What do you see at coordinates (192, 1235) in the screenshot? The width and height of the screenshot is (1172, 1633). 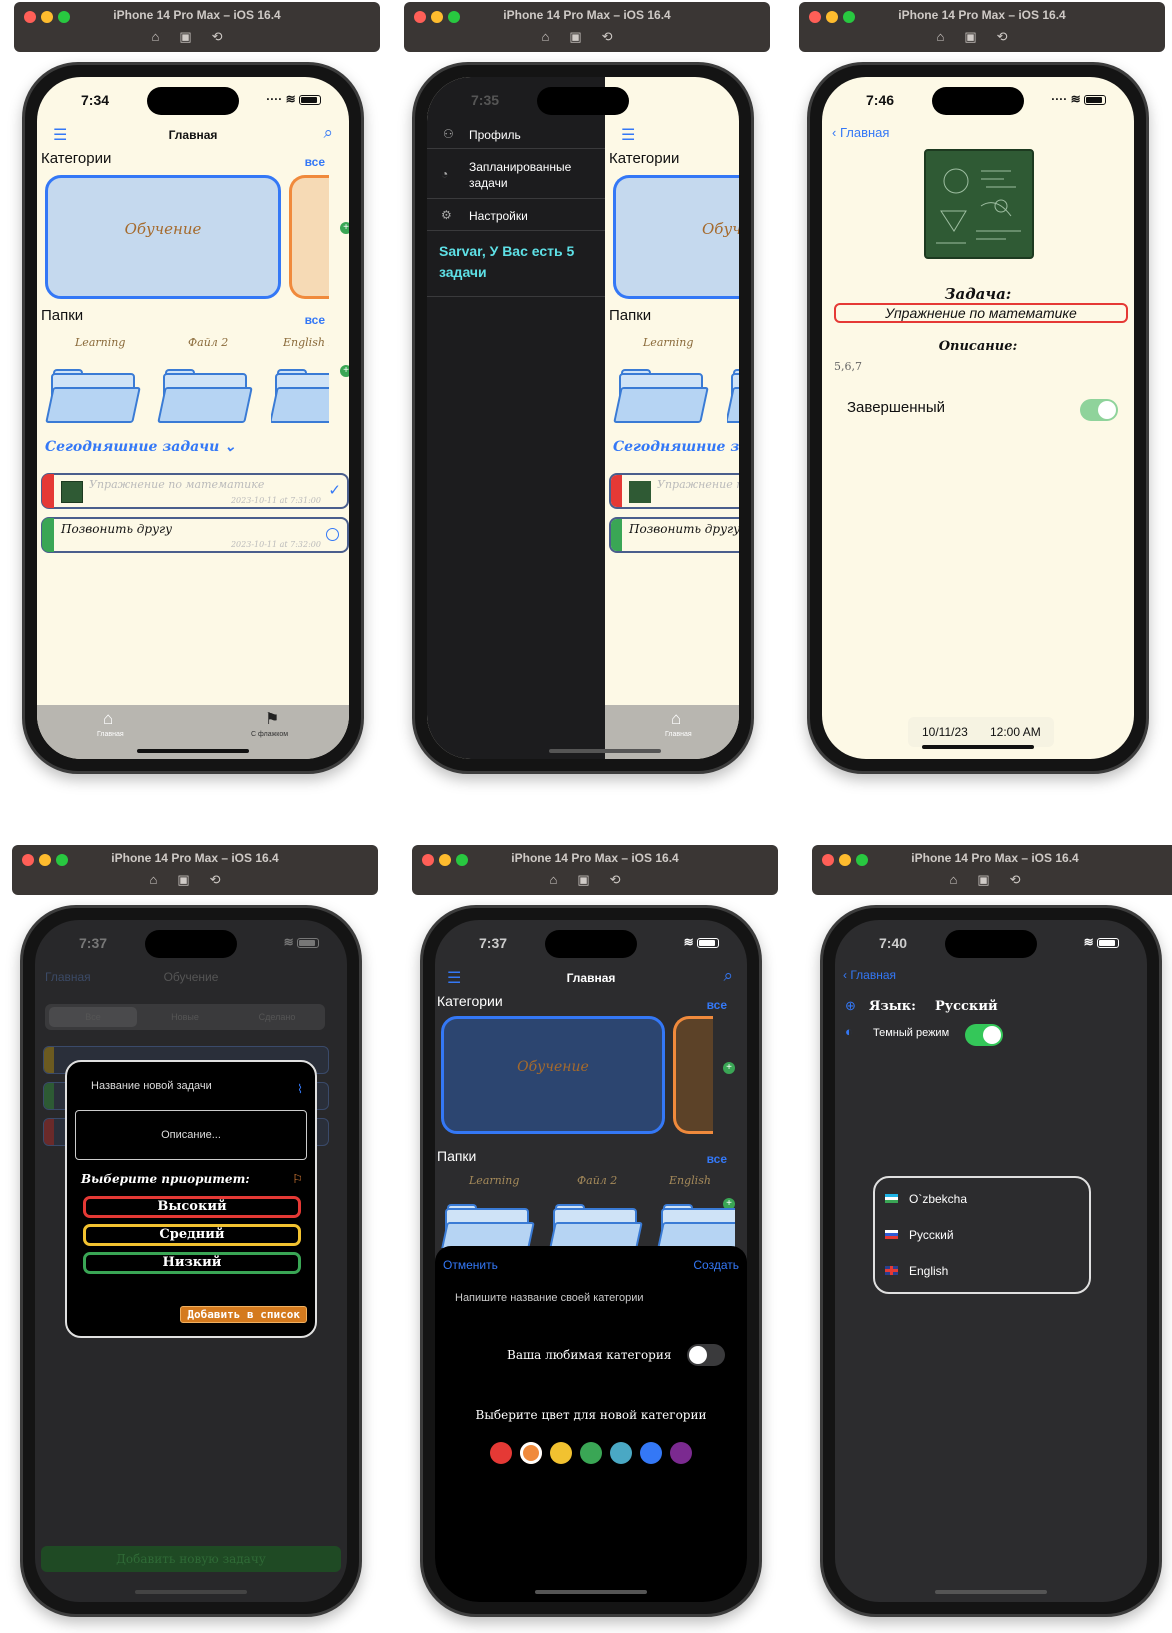 I see `priority-medium-button: Средний` at bounding box center [192, 1235].